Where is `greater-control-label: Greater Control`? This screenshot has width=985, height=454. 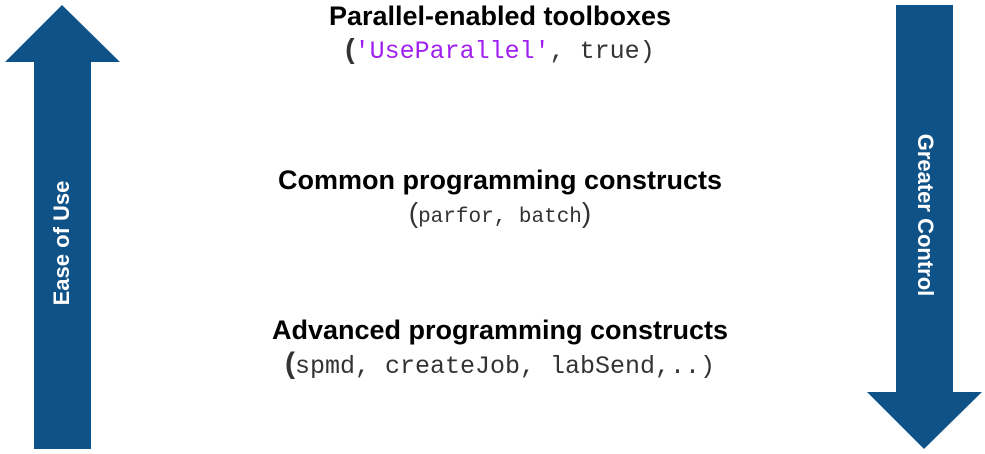
greater-control-label: Greater Control is located at coordinates (925, 215).